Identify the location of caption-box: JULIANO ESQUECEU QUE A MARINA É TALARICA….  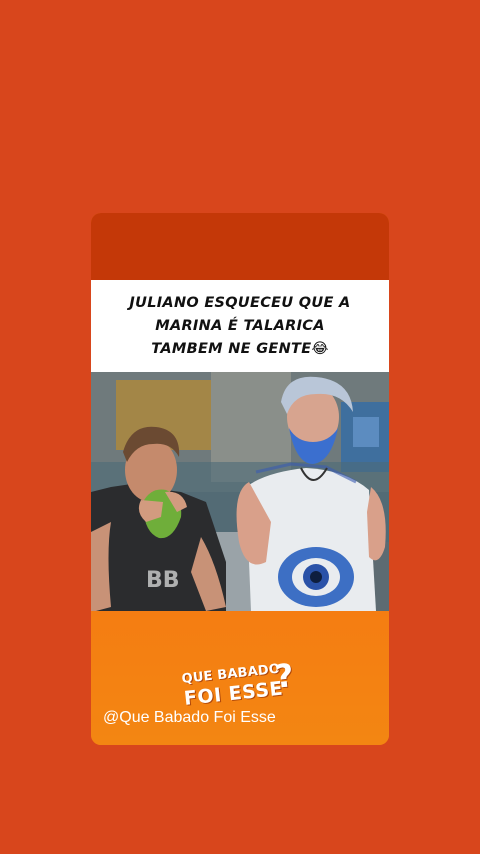
(240, 326).